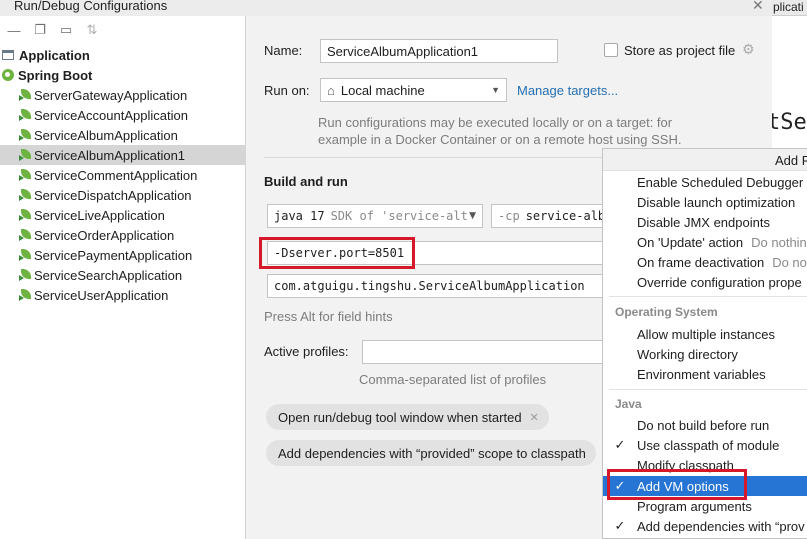 The image size is (807, 539). I want to click on tree-group-application: Application, so click(123, 55).